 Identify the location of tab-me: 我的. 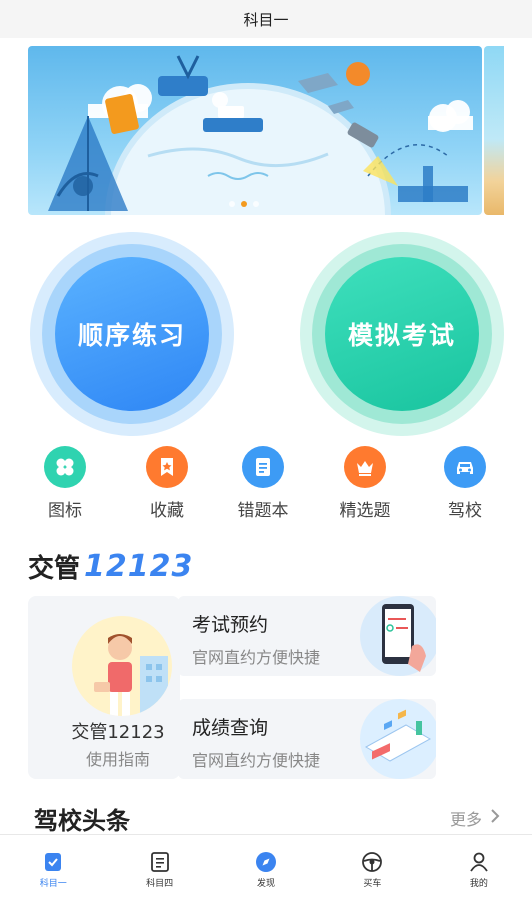
(479, 867).